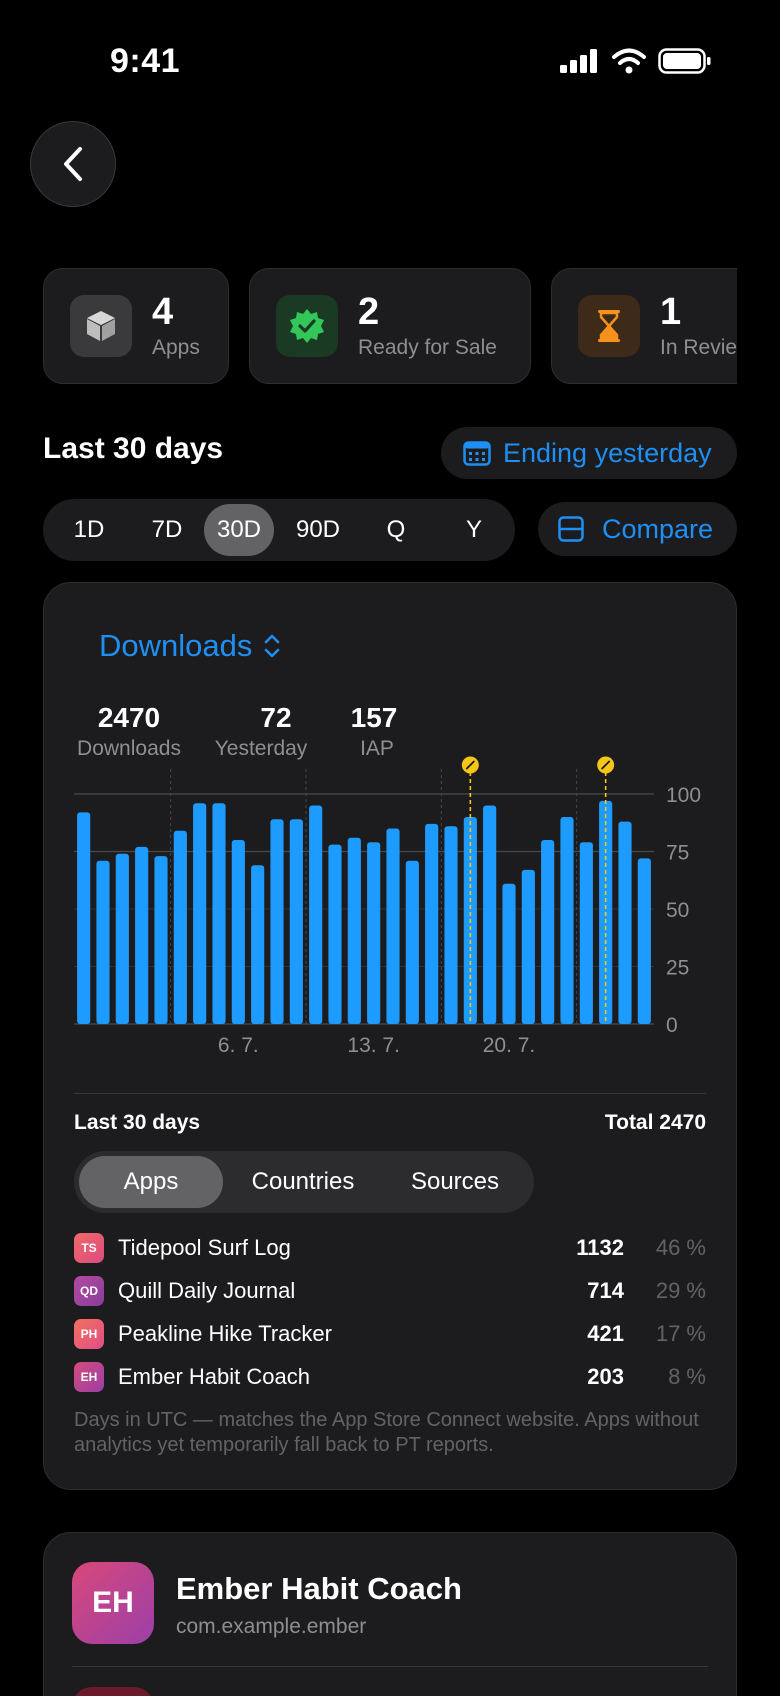 Image resolution: width=780 pixels, height=1696 pixels. What do you see at coordinates (607, 452) in the screenshot?
I see `ending-date-label: Ending yesterday` at bounding box center [607, 452].